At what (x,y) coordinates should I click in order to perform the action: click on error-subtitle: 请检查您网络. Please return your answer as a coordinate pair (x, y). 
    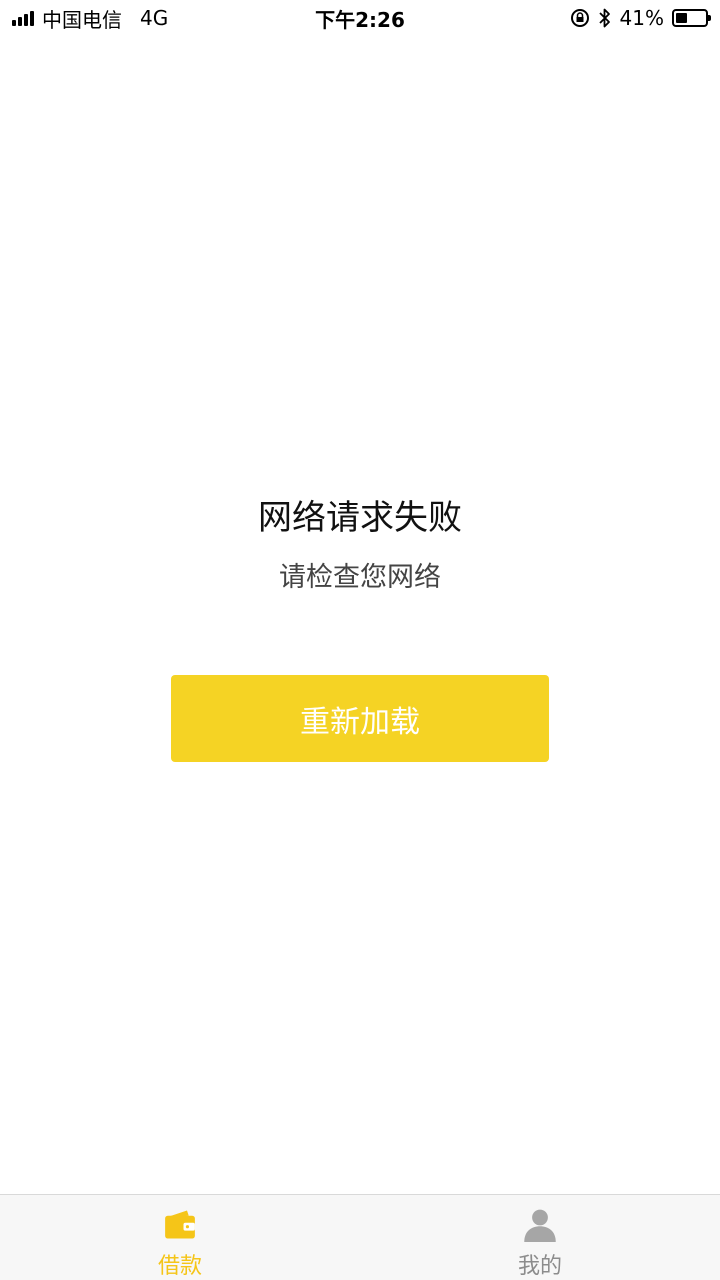
    Looking at the image, I should click on (360, 577).